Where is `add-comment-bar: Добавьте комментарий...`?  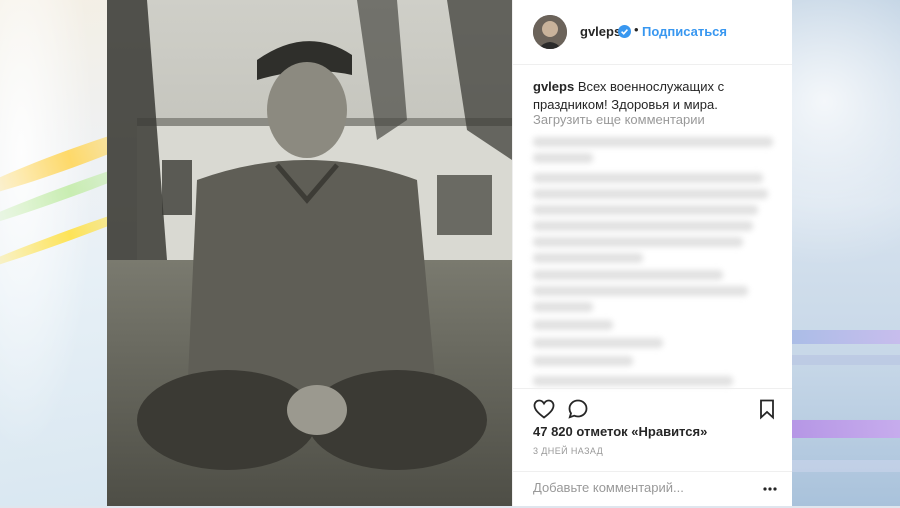 add-comment-bar: Добавьте комментарий... is located at coordinates (653, 489).